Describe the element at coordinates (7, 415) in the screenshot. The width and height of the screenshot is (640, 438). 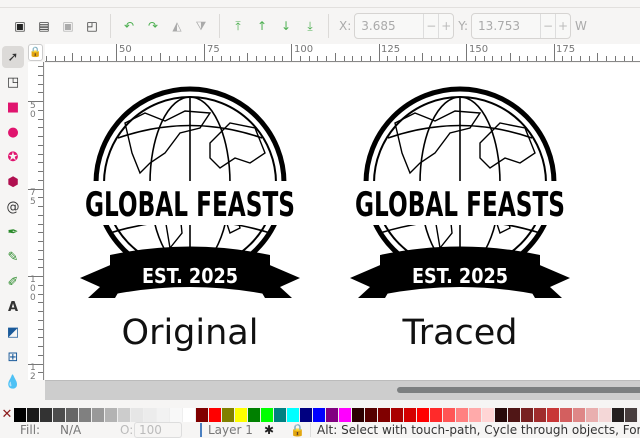
I see `no-paint-swatch-icon: ✕` at that location.